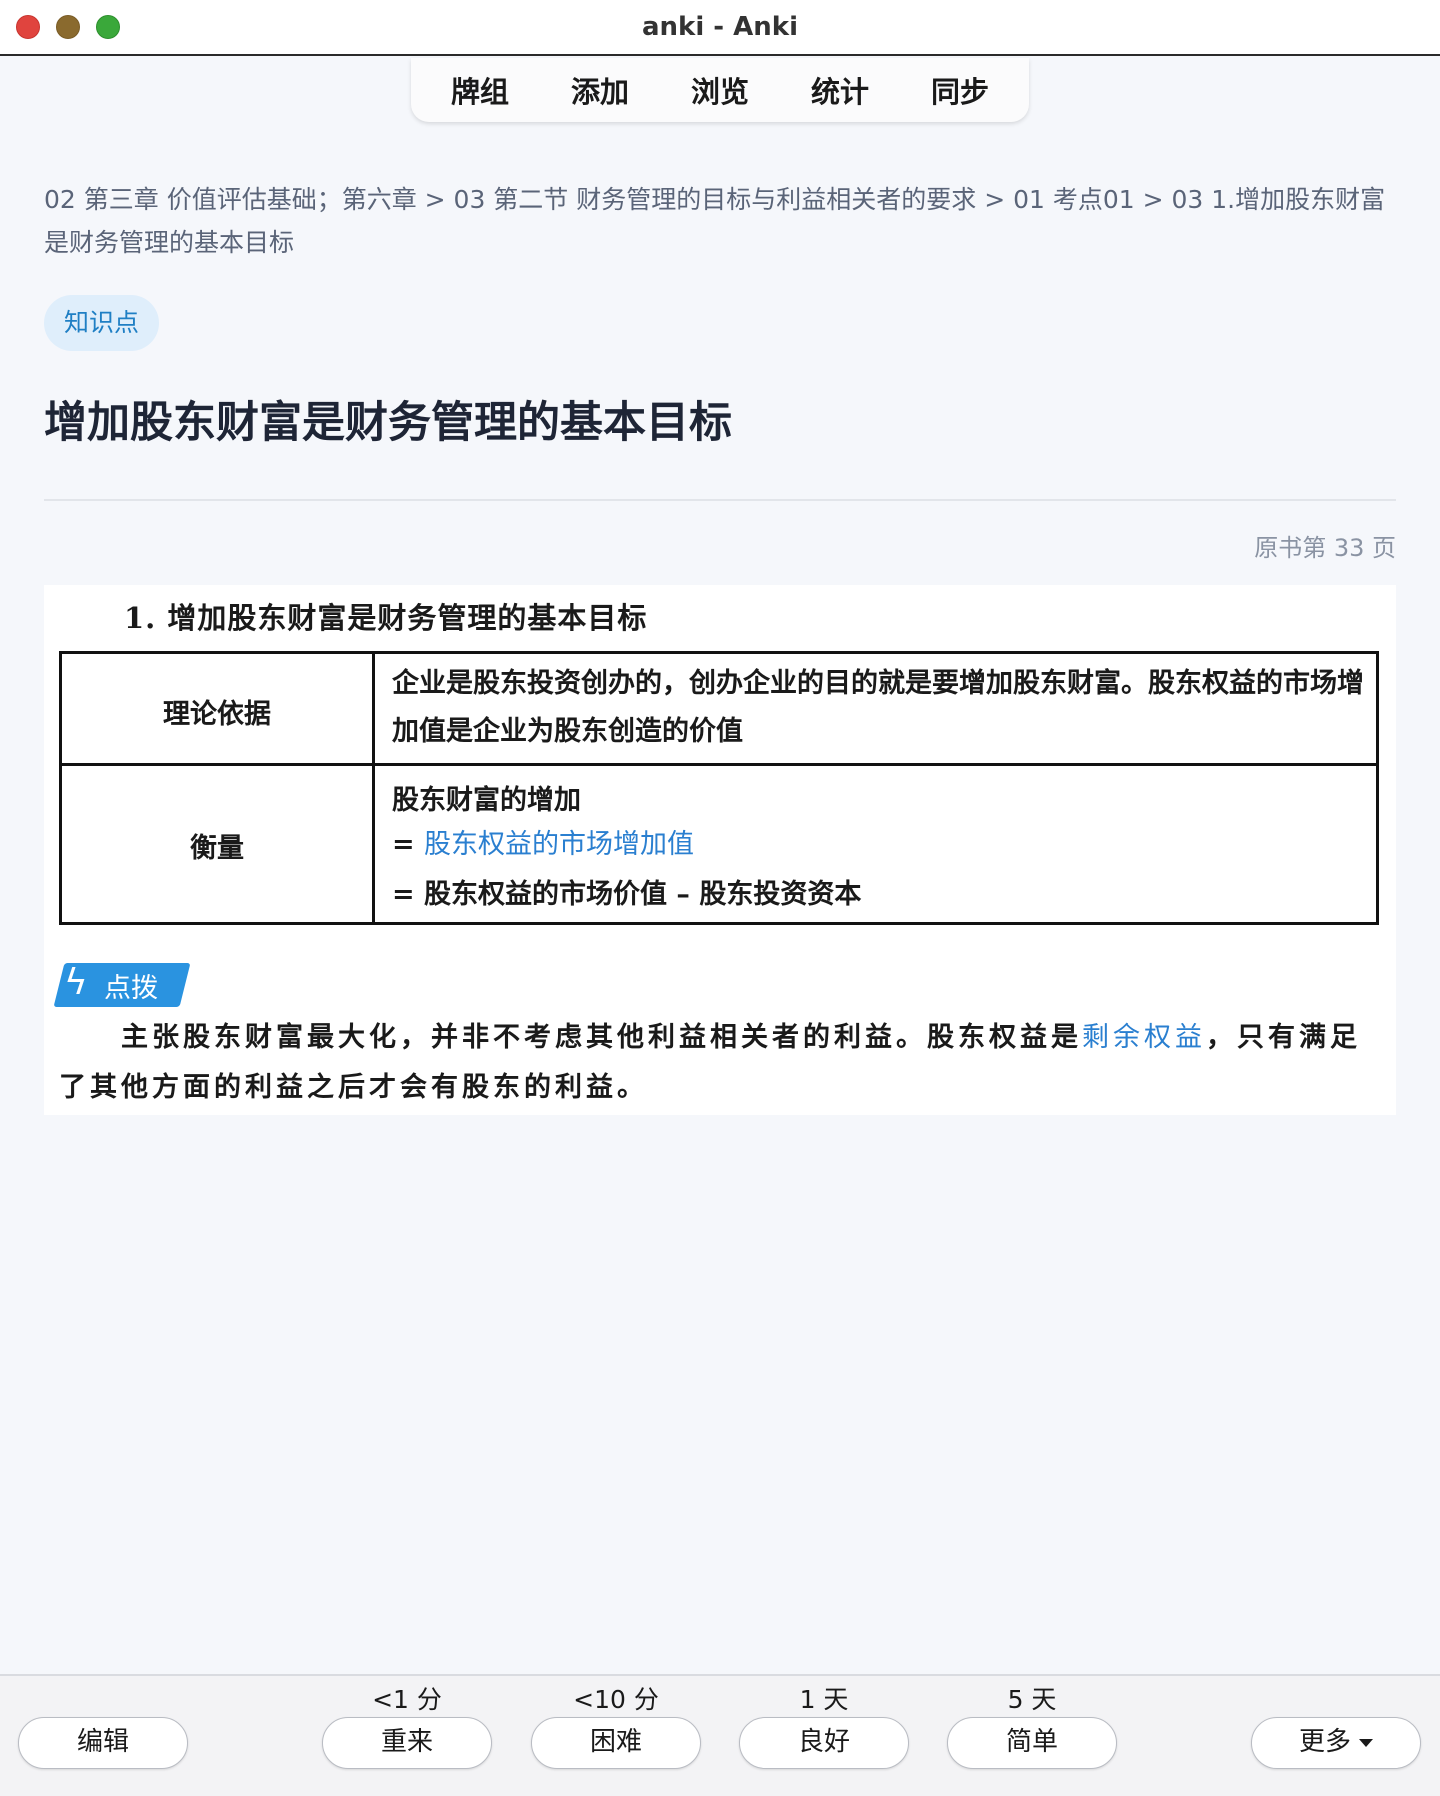  I want to click on row-text-line: 股东财富的增加, so click(486, 800).